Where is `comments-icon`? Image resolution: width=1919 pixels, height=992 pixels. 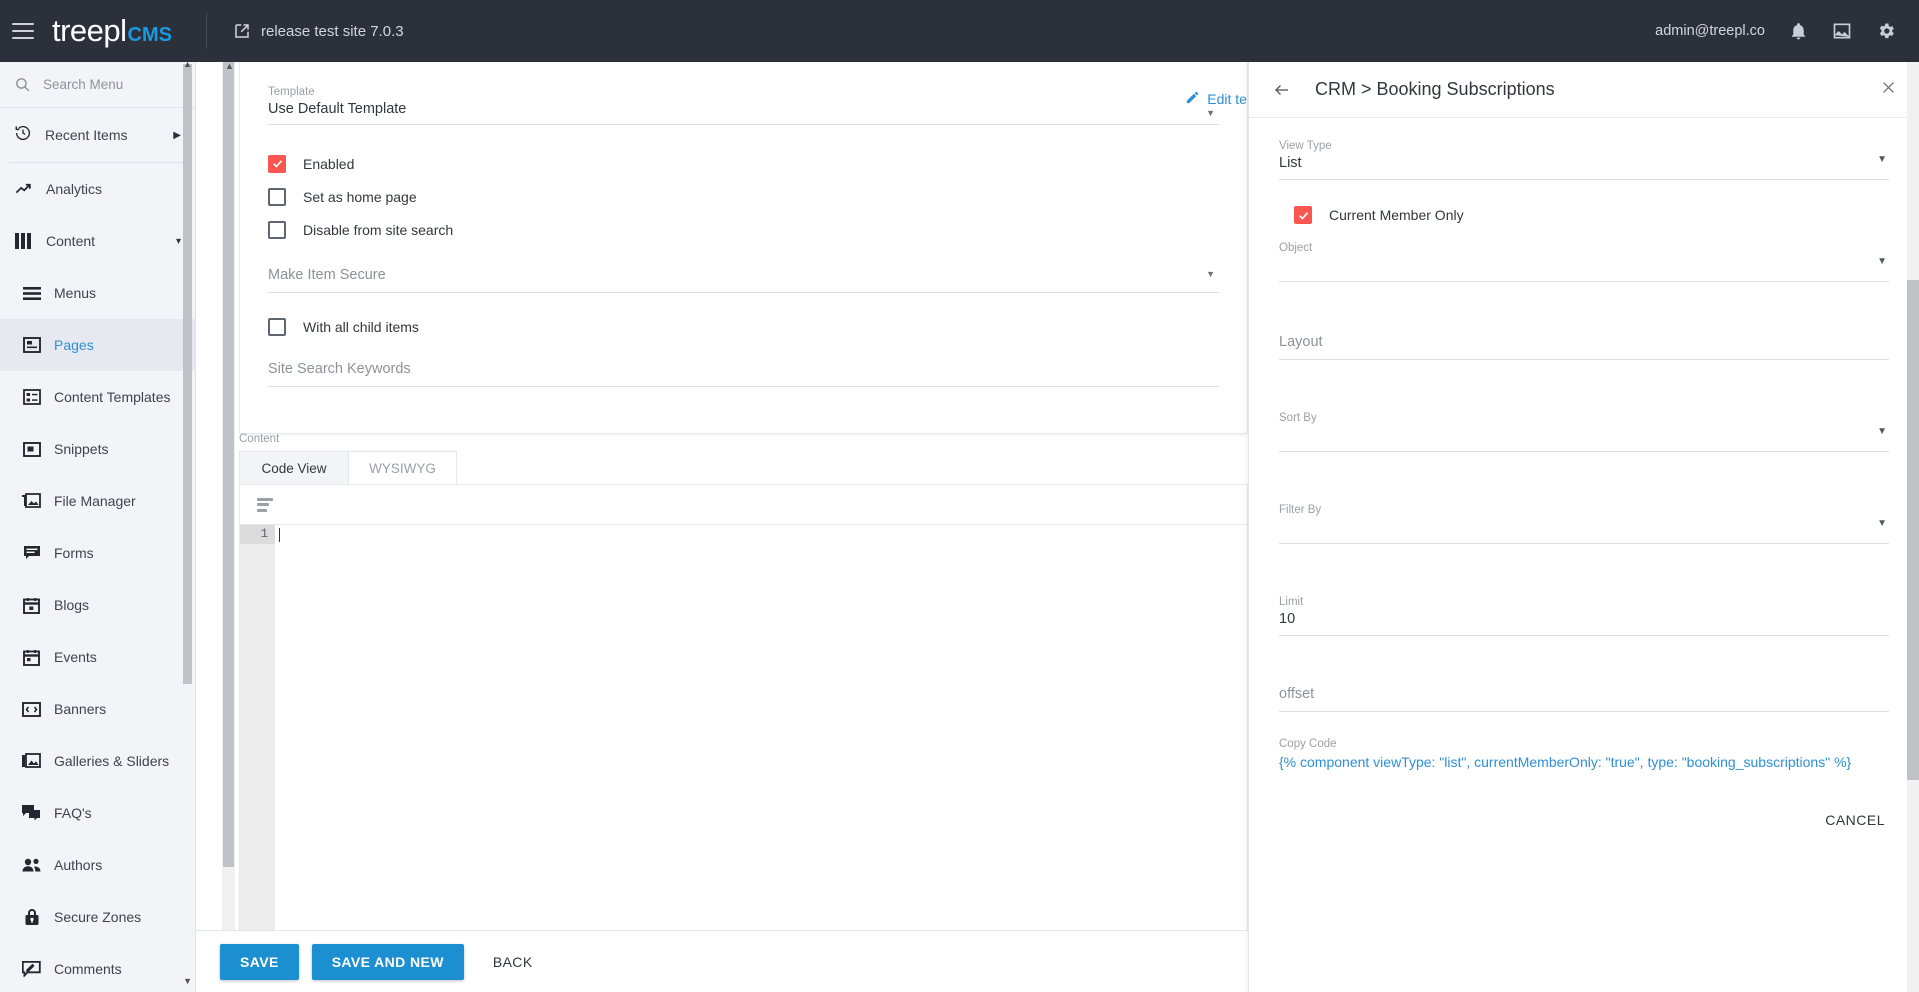 comments-icon is located at coordinates (31, 969).